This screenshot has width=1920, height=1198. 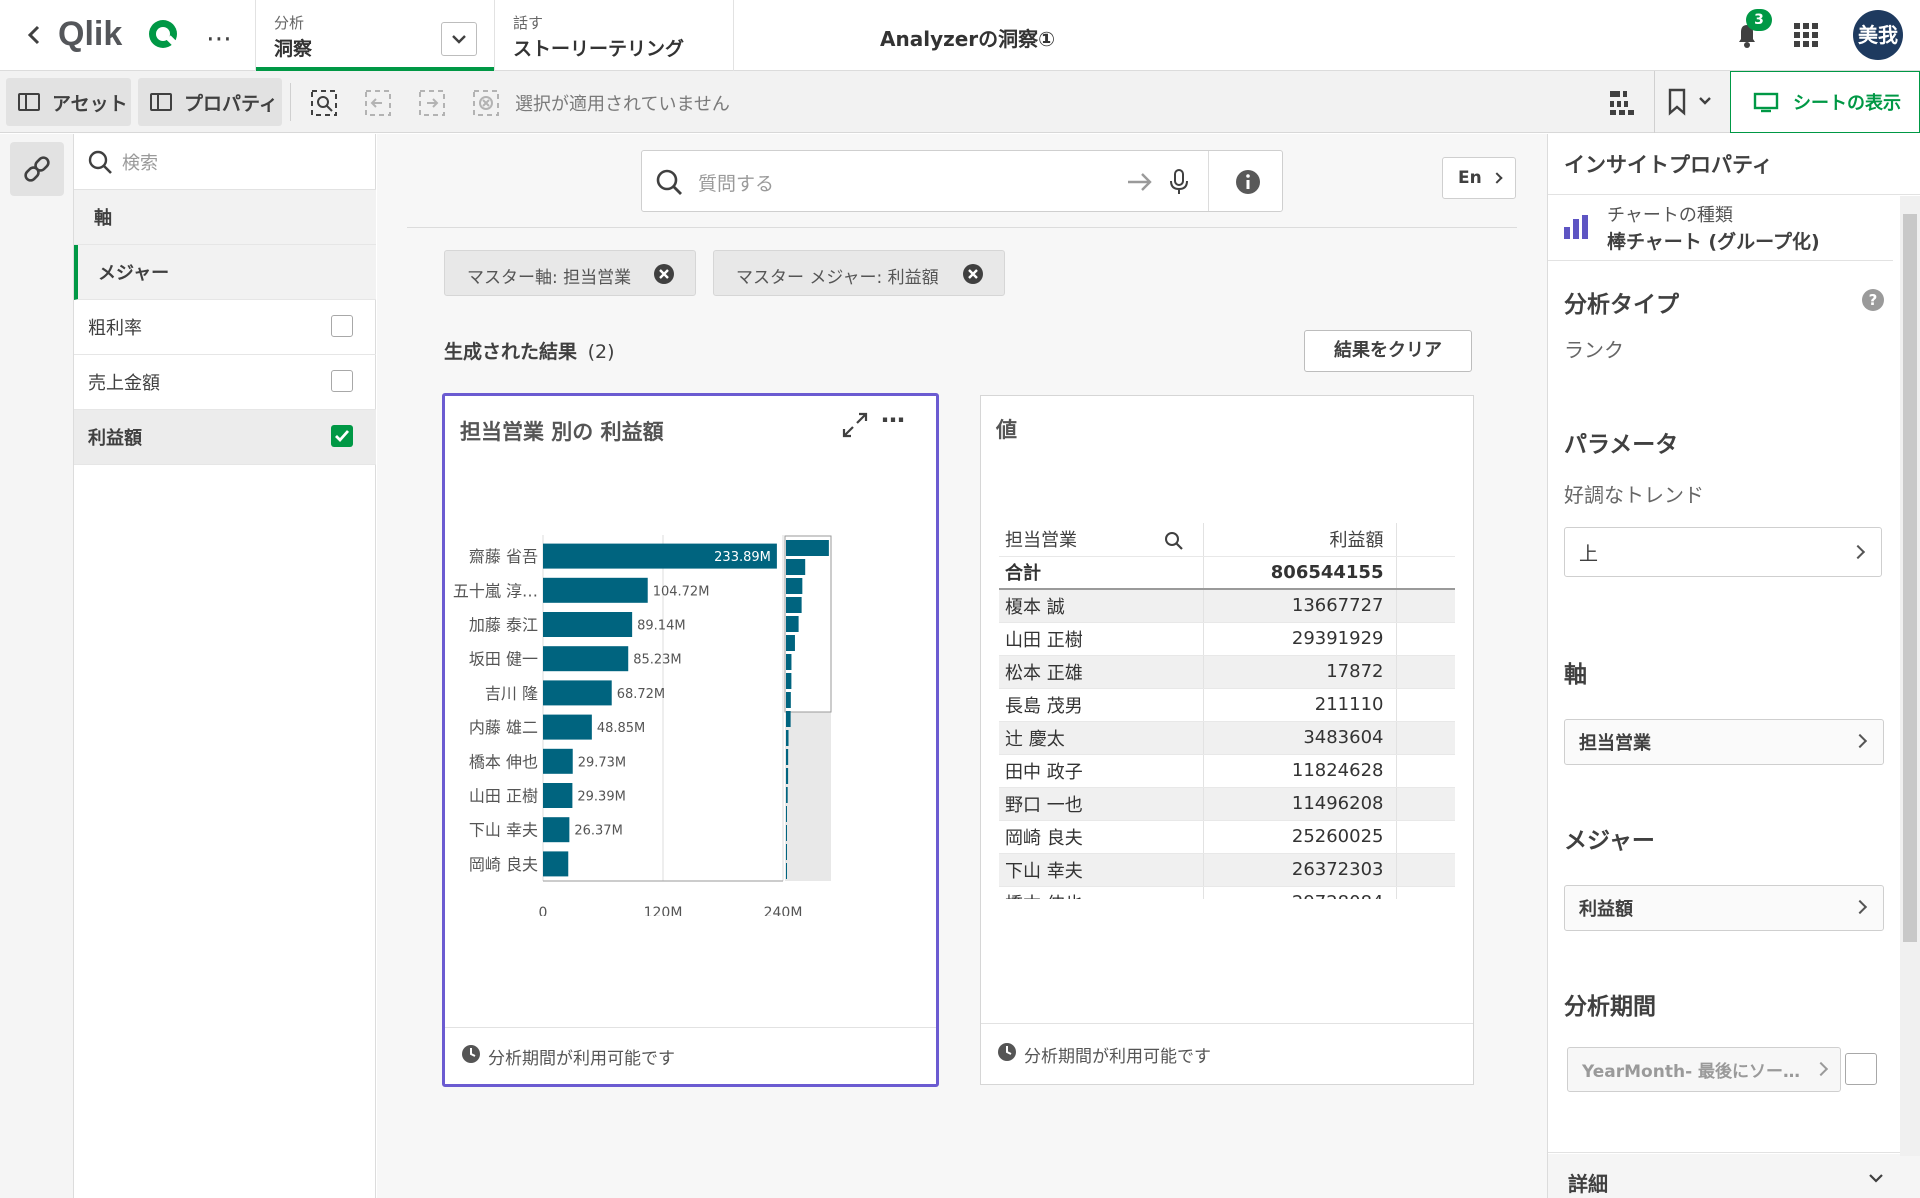 I want to click on step-back-icon, so click(x=378, y=103).